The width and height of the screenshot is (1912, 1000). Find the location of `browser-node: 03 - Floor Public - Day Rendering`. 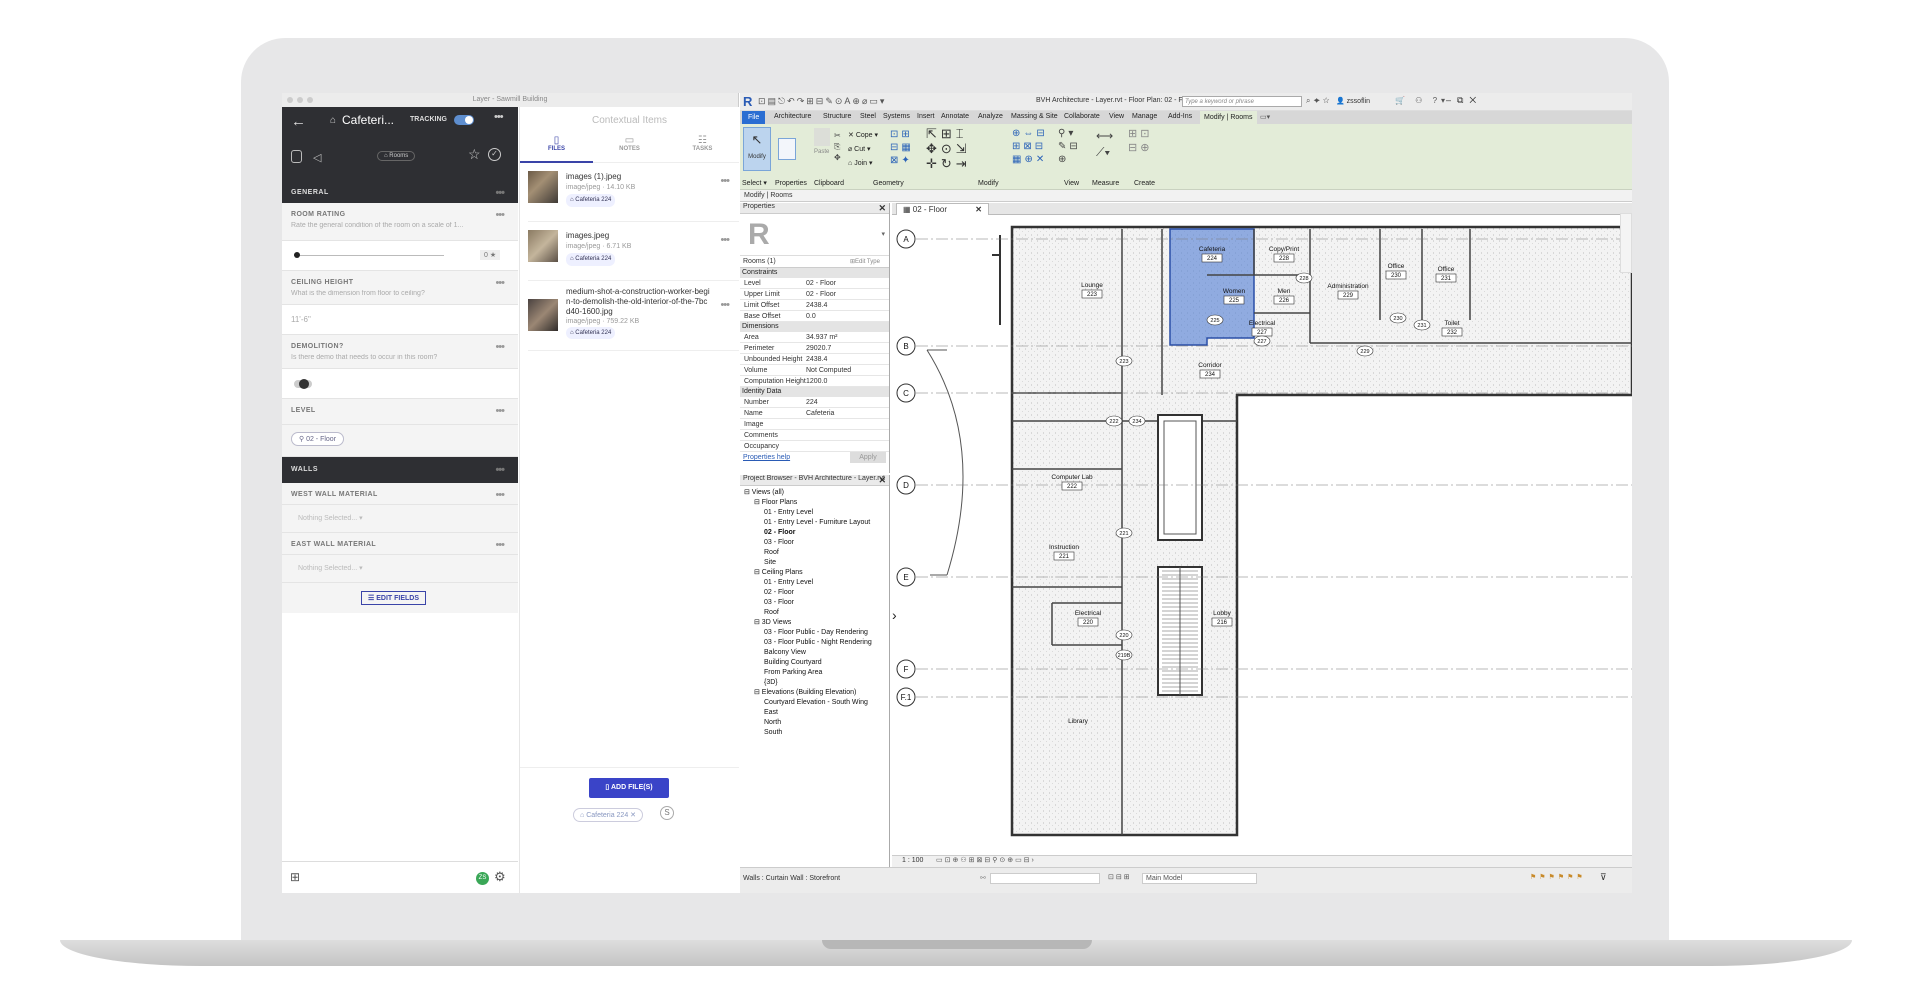

browser-node: 03 - Floor Public - Day Rendering is located at coordinates (814, 633).